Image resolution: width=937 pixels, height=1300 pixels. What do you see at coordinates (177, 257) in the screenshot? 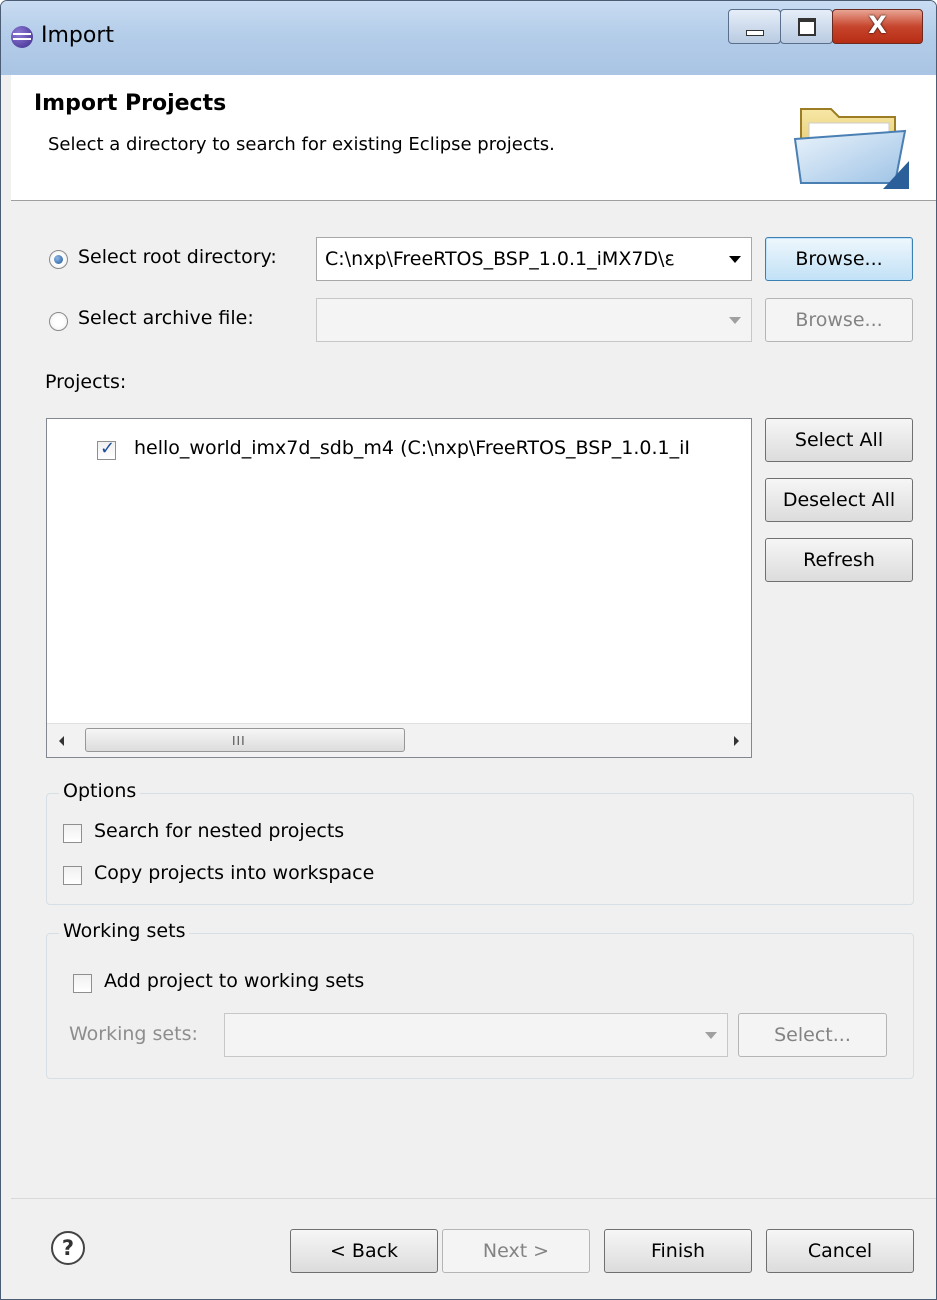
I see `root-directory-label: Select root directory:` at bounding box center [177, 257].